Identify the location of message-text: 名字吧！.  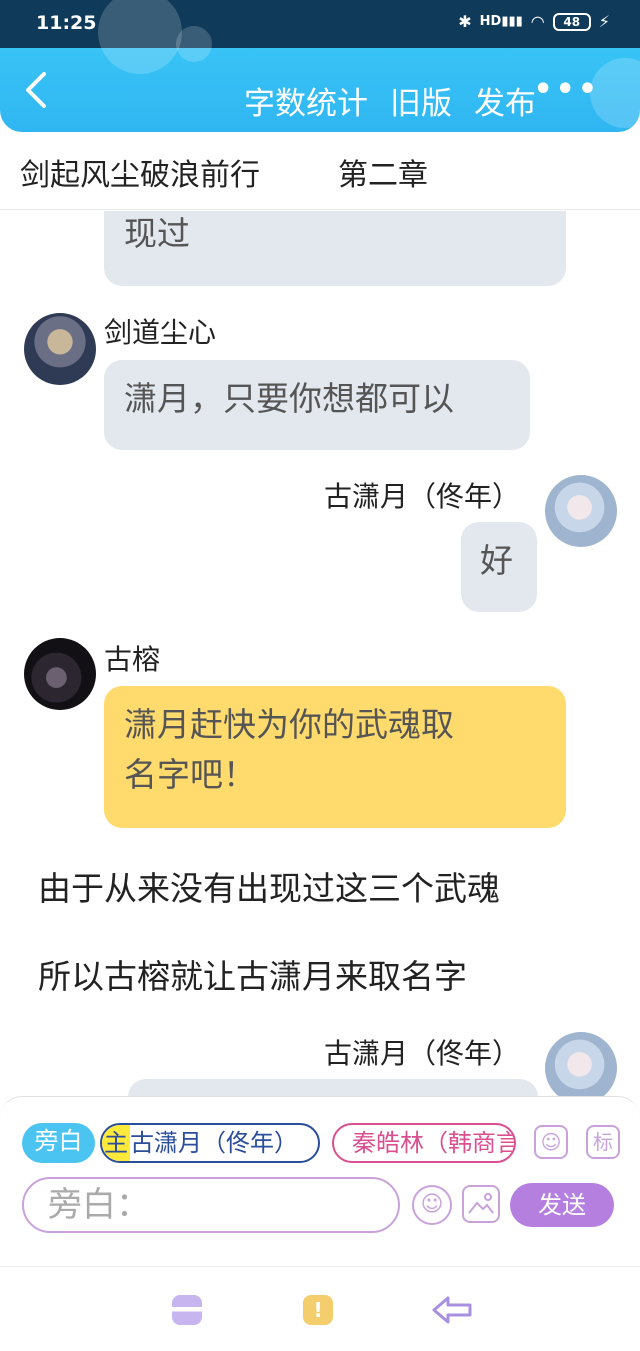
(190, 774).